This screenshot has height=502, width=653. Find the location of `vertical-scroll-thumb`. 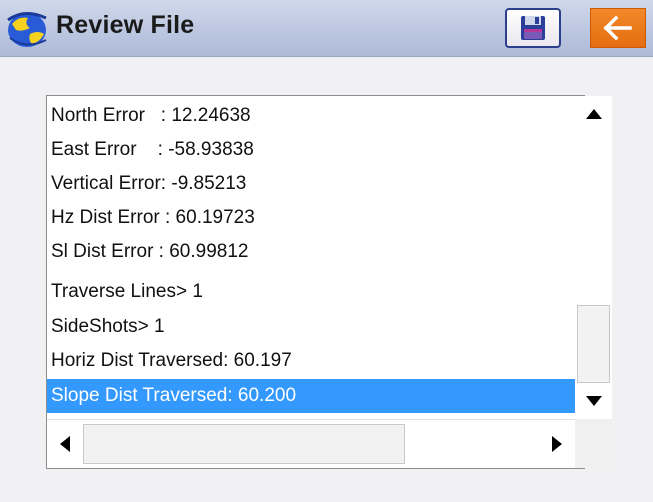

vertical-scroll-thumb is located at coordinates (593, 344).